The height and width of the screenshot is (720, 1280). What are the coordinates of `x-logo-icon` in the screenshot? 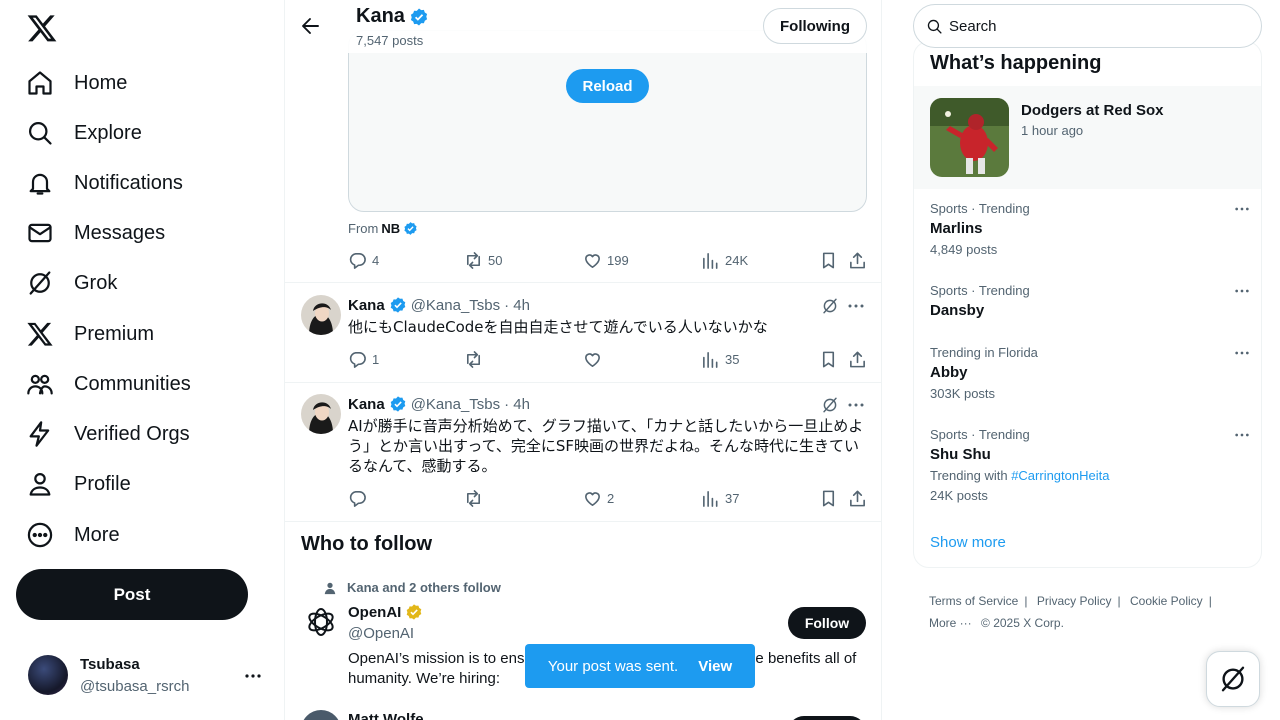 It's located at (42, 28).